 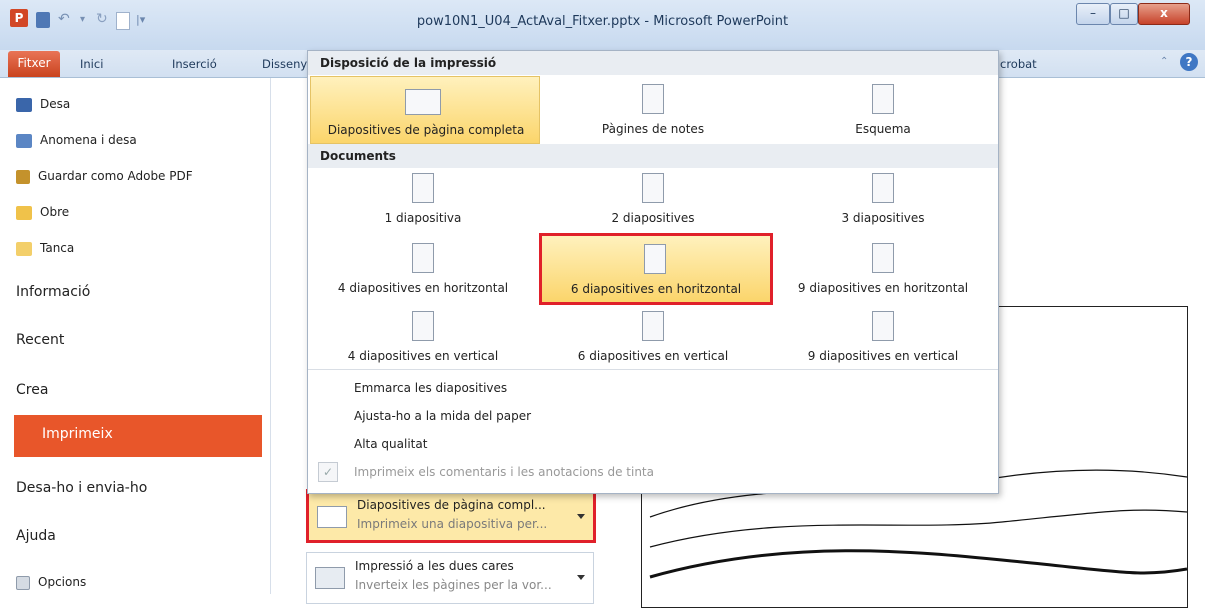 I want to click on nav-close: Tanca, so click(x=45, y=248).